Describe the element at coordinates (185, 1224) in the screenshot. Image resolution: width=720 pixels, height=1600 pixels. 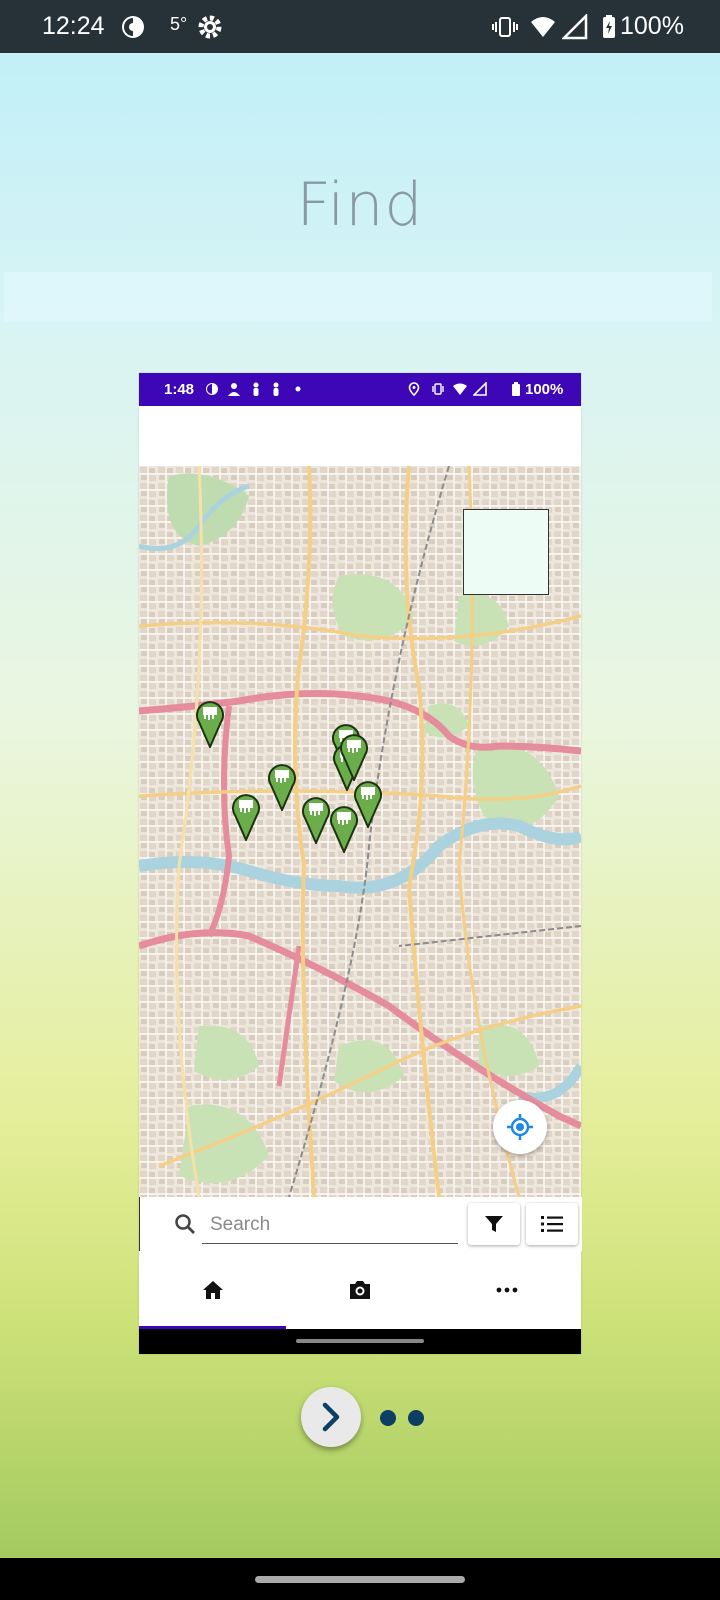
I see `search-icon` at that location.